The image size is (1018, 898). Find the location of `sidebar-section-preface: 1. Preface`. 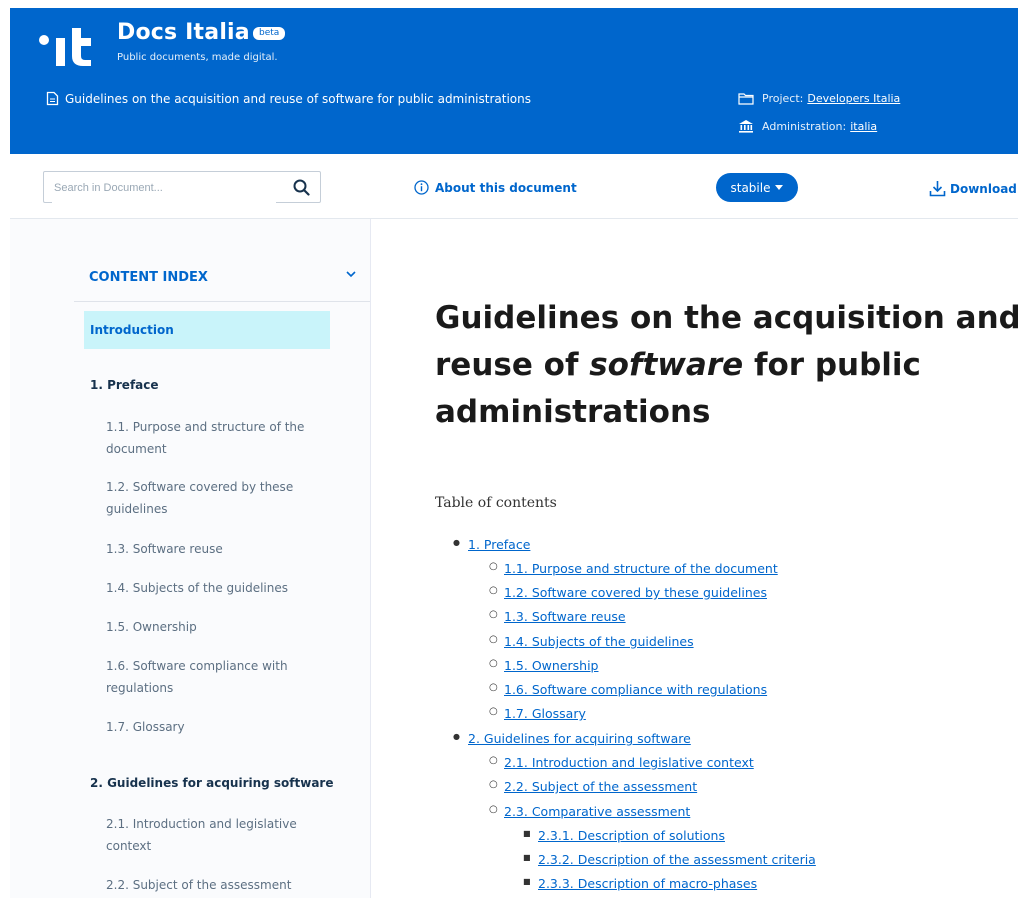

sidebar-section-preface: 1. Preface is located at coordinates (124, 385).